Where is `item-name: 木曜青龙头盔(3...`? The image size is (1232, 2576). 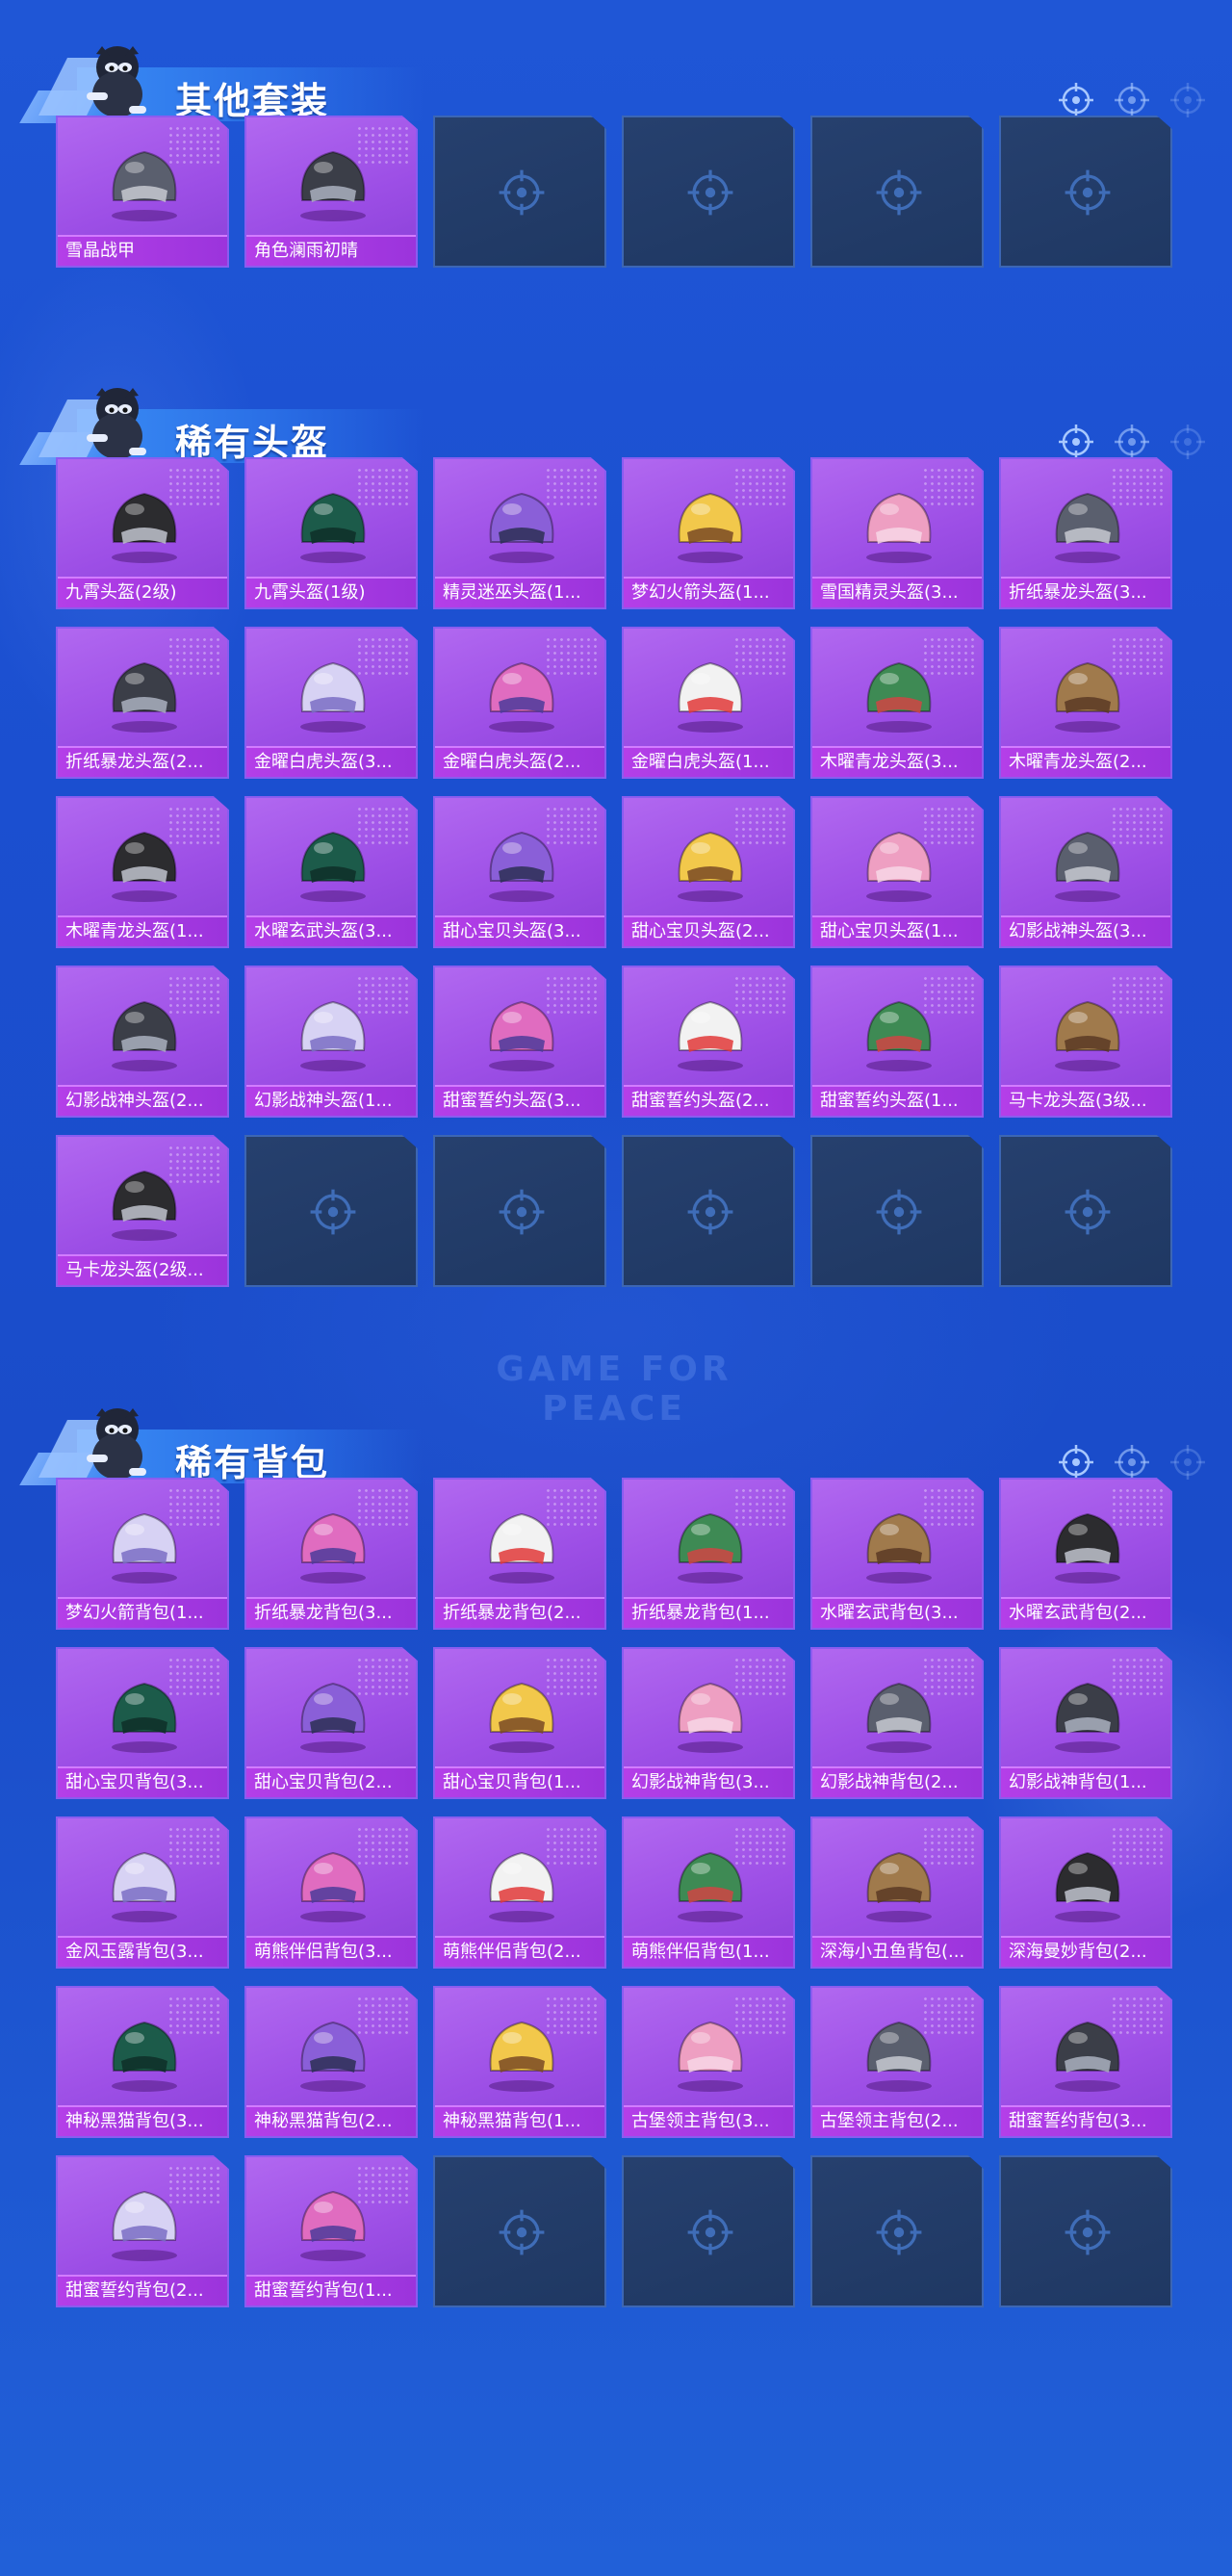
item-name: 木曜青龙头盔(3... is located at coordinates (897, 761).